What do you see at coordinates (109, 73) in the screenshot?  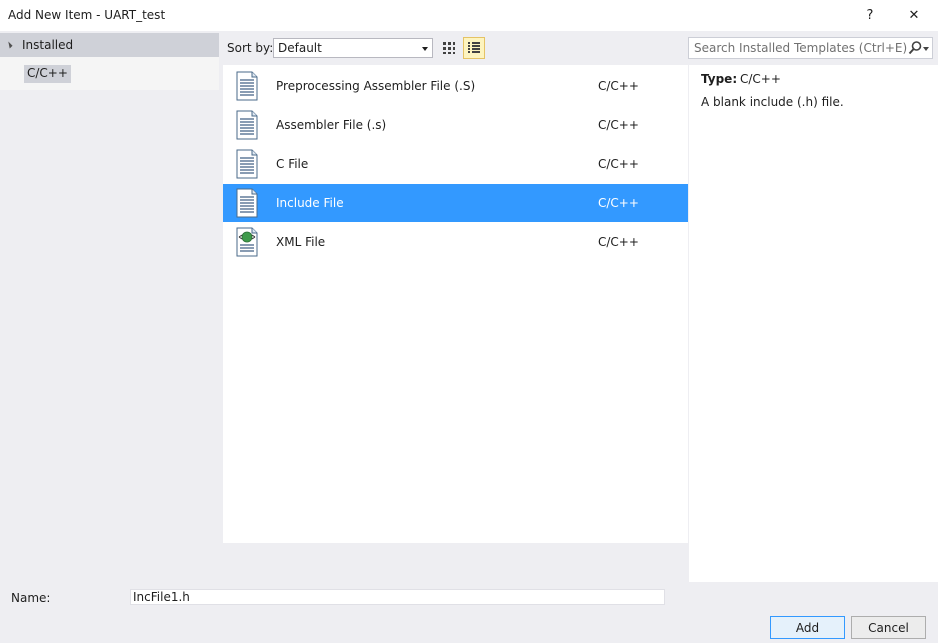 I see `tree-children: C/C++` at bounding box center [109, 73].